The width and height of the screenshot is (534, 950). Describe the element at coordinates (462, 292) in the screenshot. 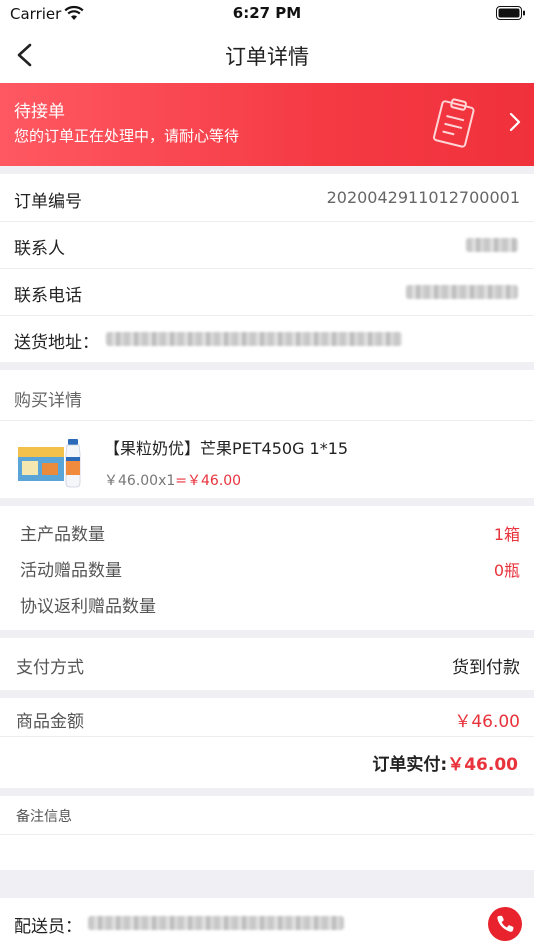

I see `phone-value-redacted` at that location.